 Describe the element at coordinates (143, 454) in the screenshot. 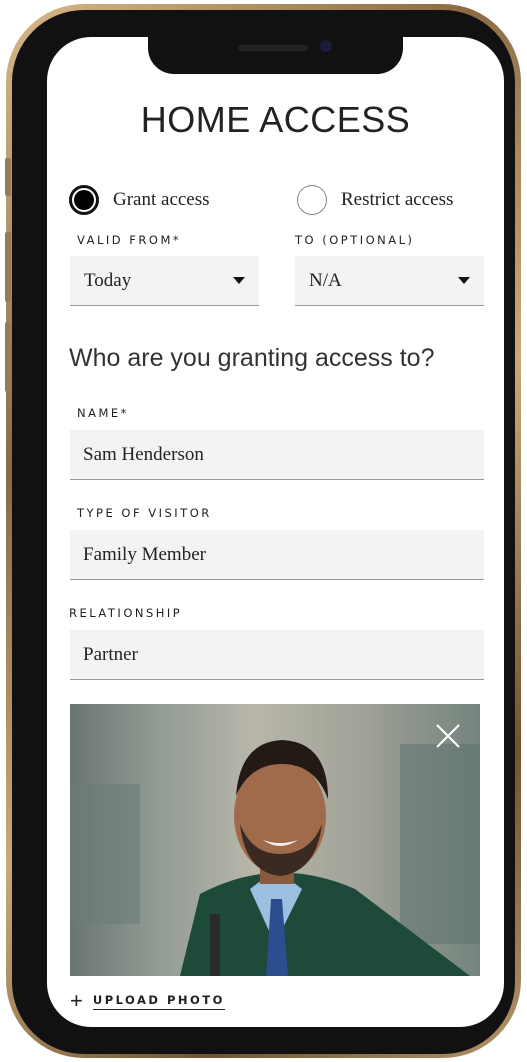

I see `name-value: Sam Henderson` at that location.